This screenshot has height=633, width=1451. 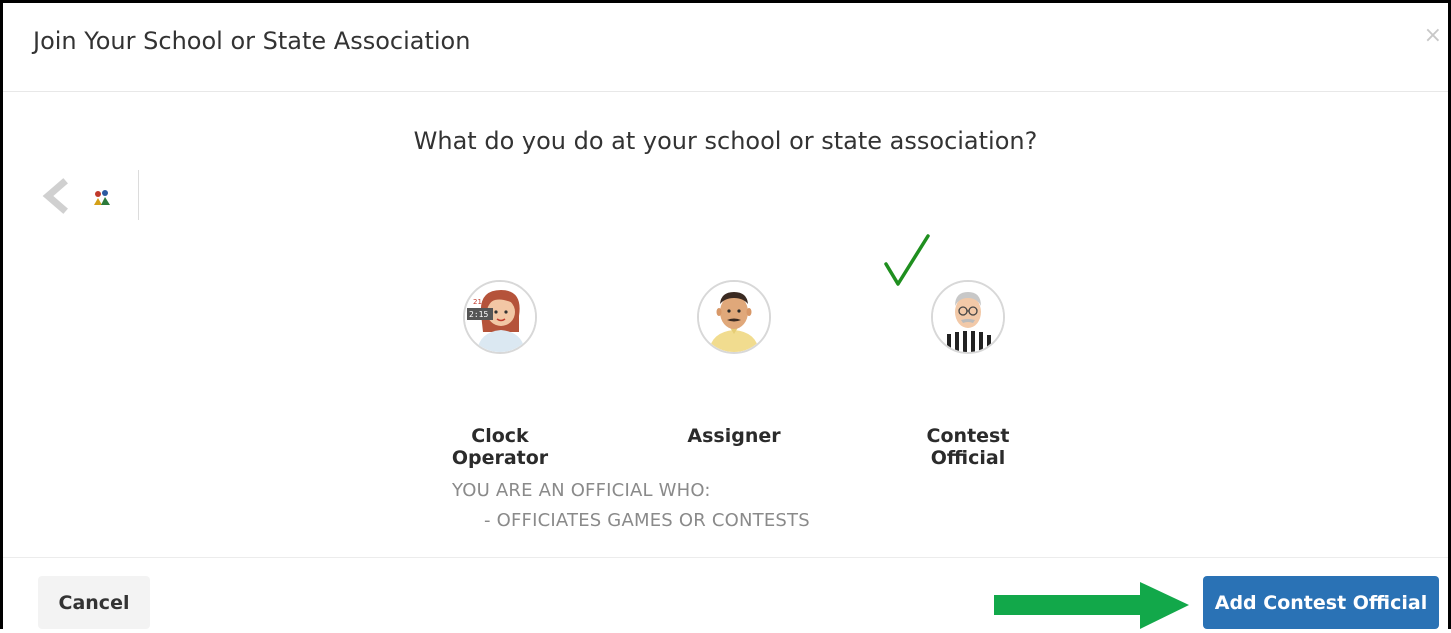 What do you see at coordinates (1091, 605) in the screenshot?
I see `arrow-right-icon` at bounding box center [1091, 605].